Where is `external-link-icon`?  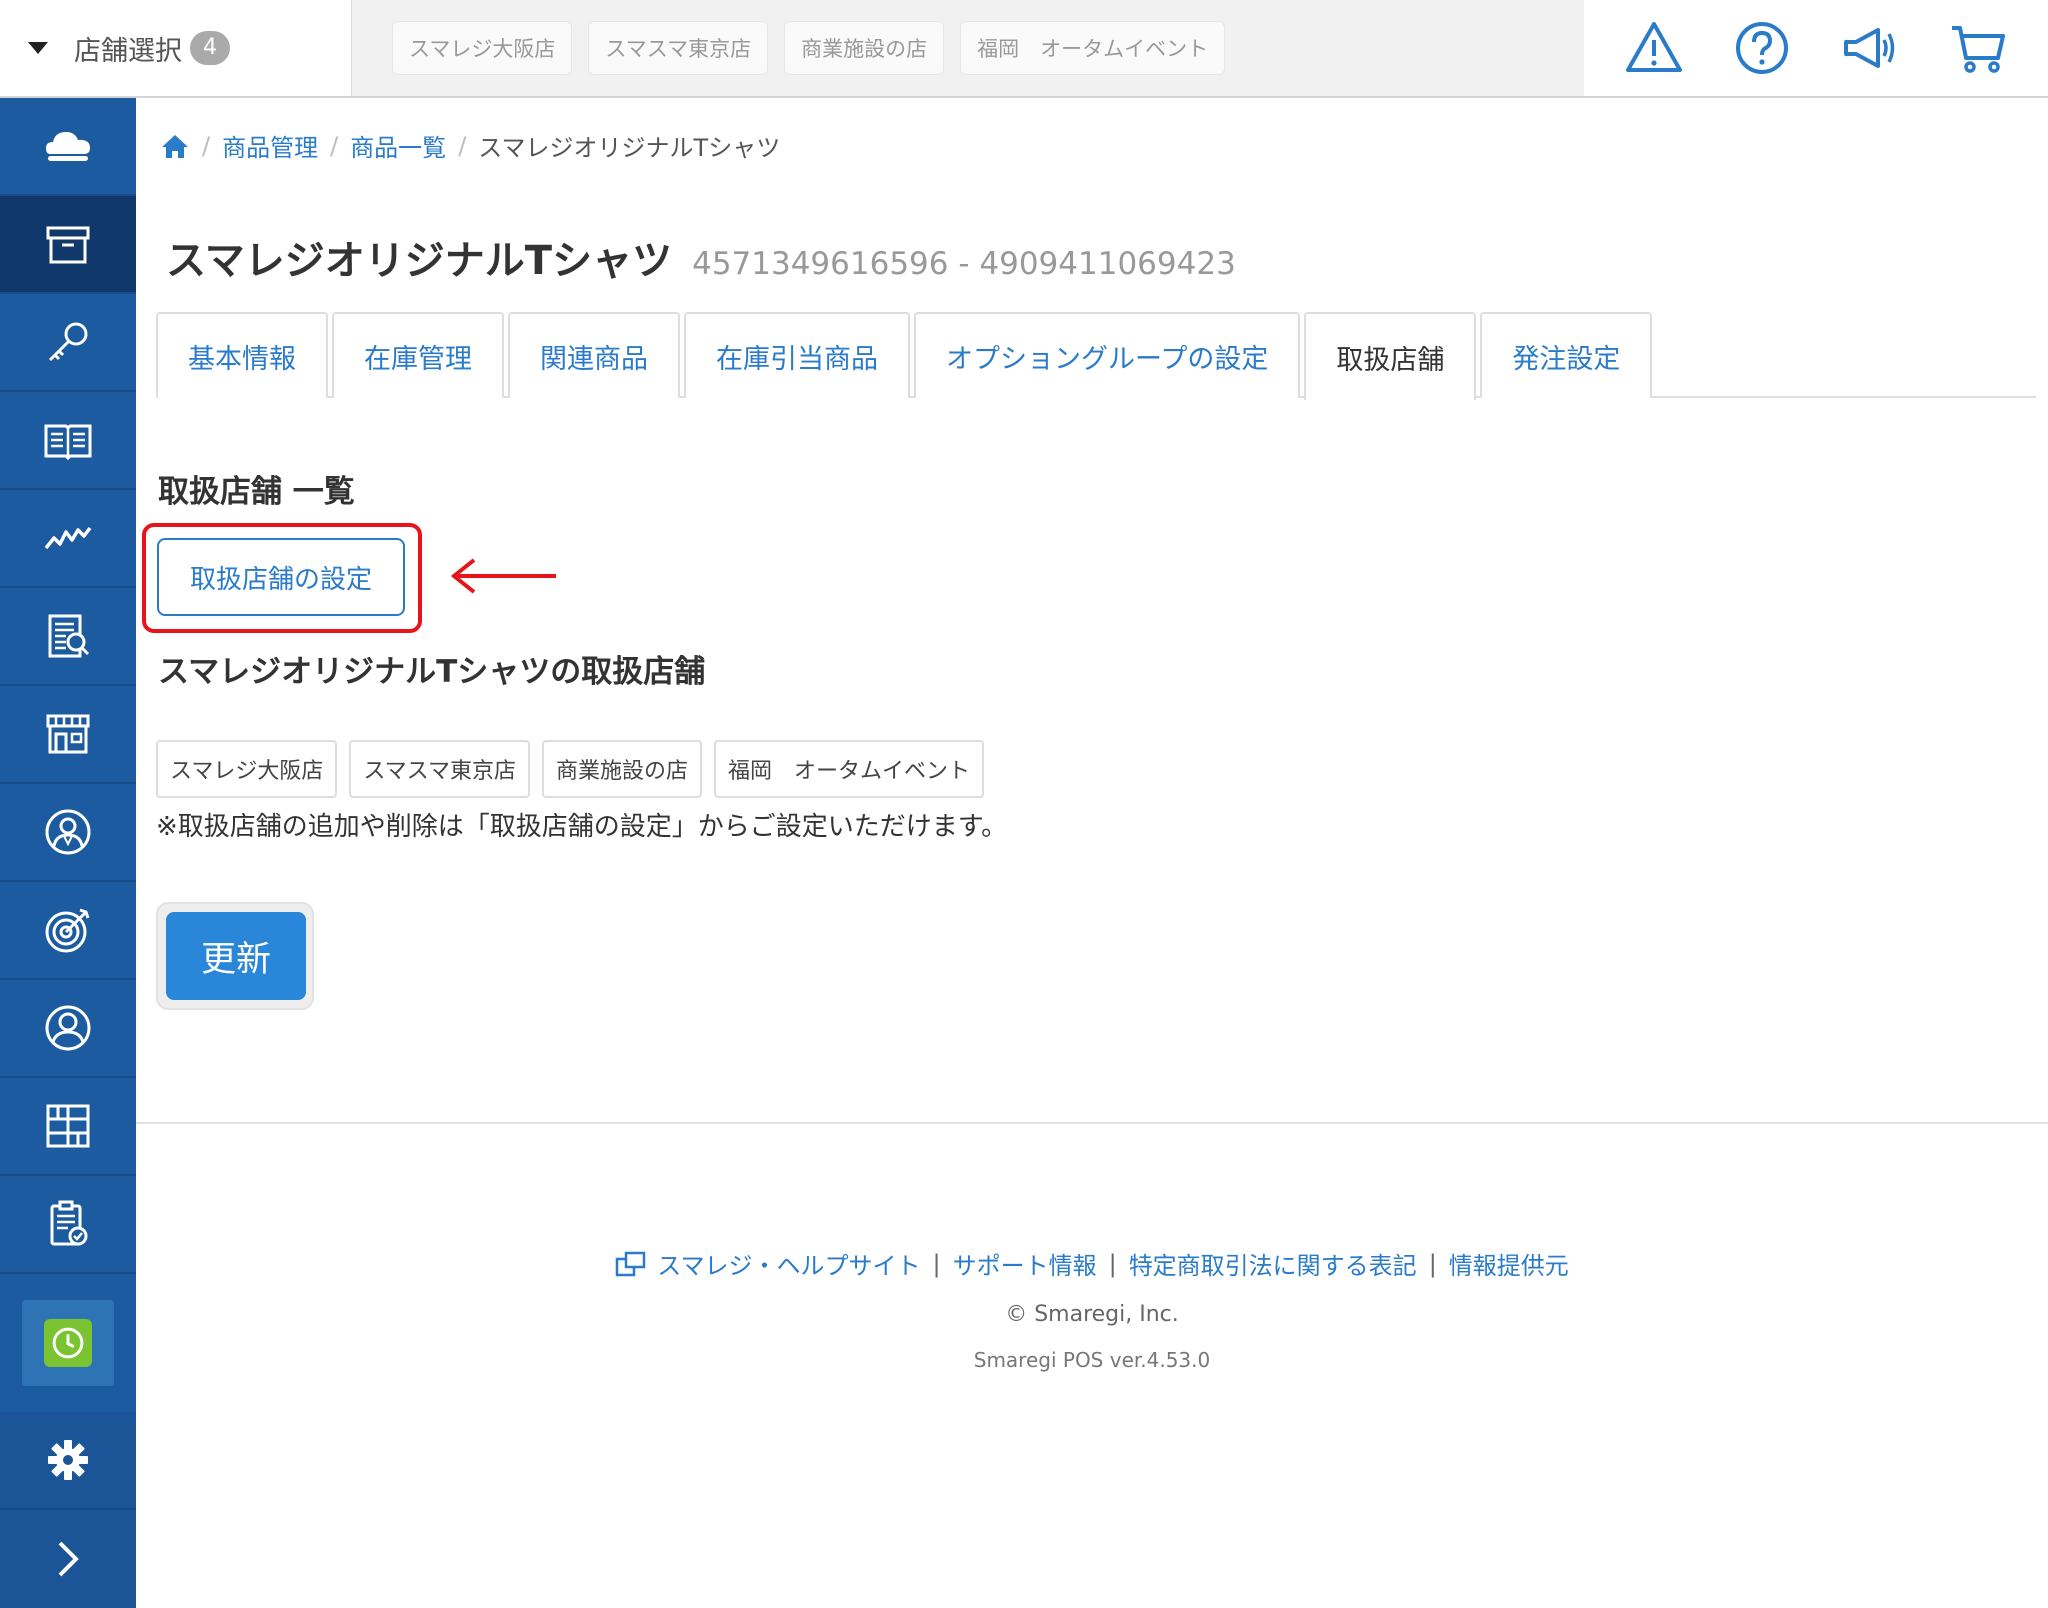
external-link-icon is located at coordinates (630, 1263).